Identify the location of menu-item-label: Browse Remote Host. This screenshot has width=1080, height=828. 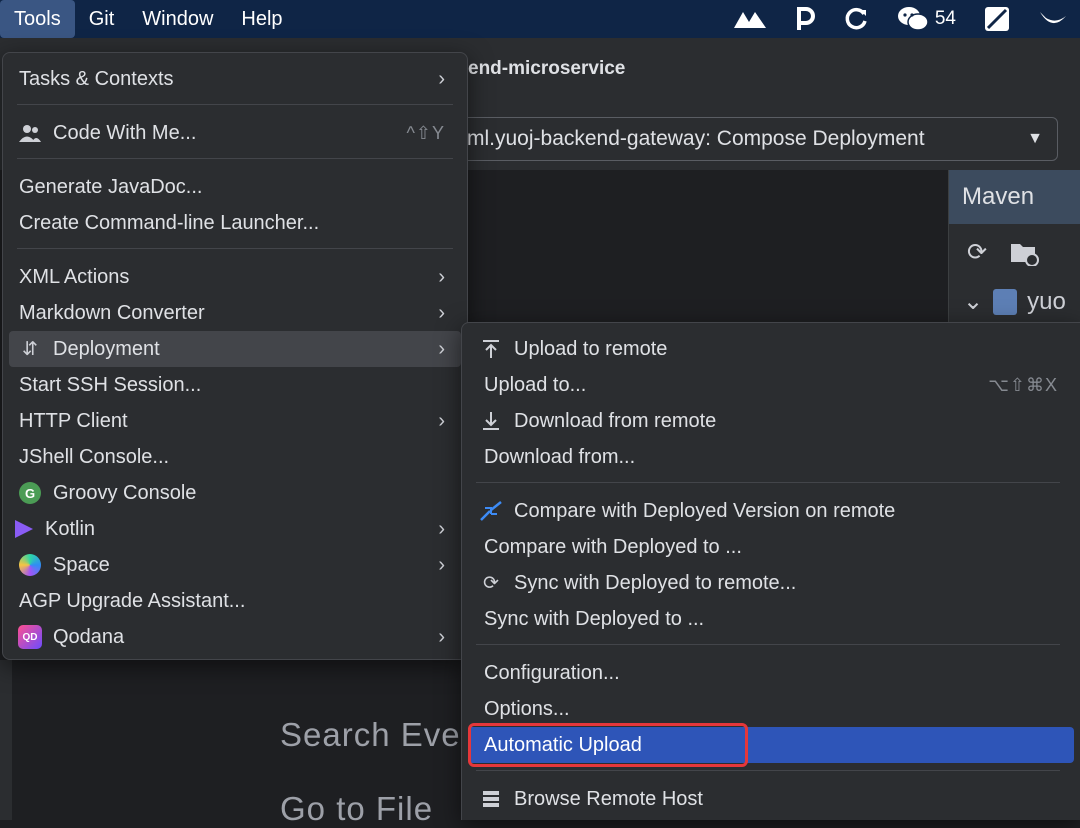
(608, 798).